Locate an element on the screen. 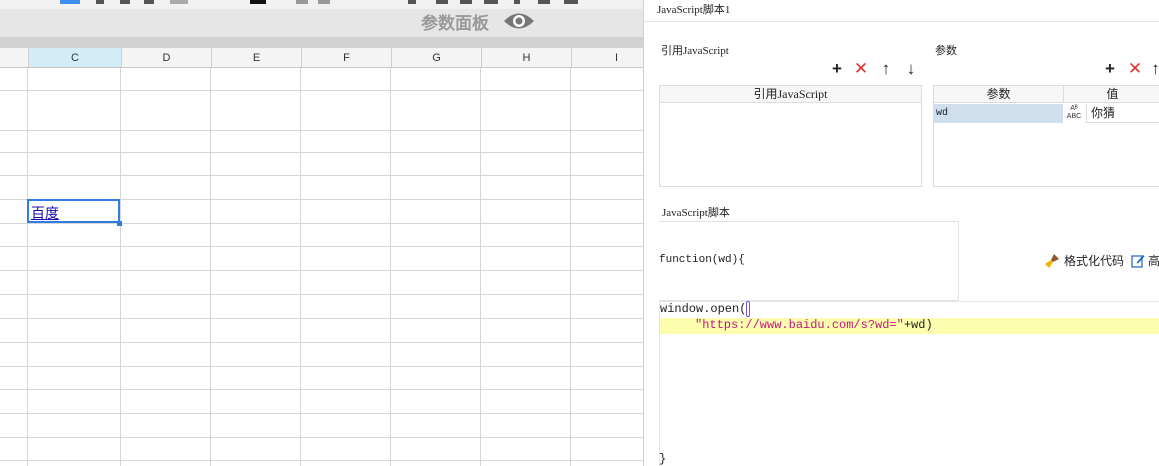 The image size is (1159, 466). code-line-1: window.open( is located at coordinates (705, 309).